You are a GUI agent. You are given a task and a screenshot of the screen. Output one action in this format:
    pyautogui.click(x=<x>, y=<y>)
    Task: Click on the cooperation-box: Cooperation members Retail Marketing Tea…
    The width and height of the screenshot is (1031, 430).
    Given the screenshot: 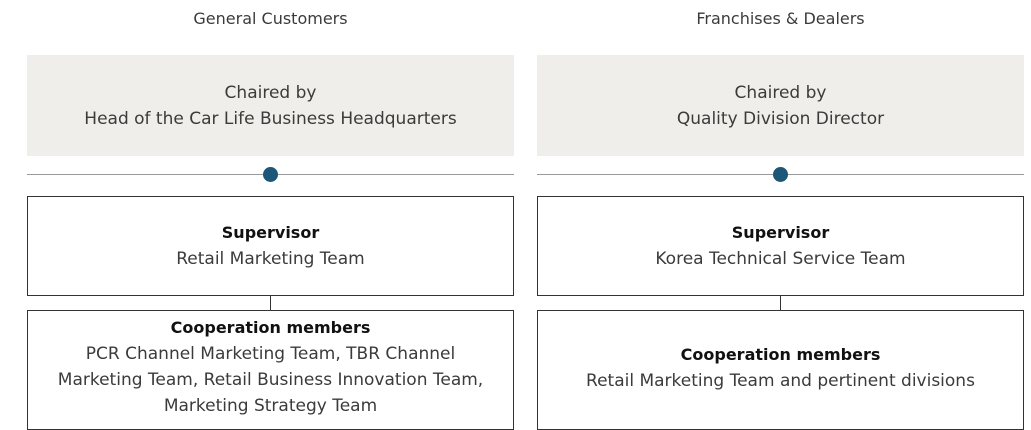 What is the action you would take?
    pyautogui.click(x=780, y=370)
    